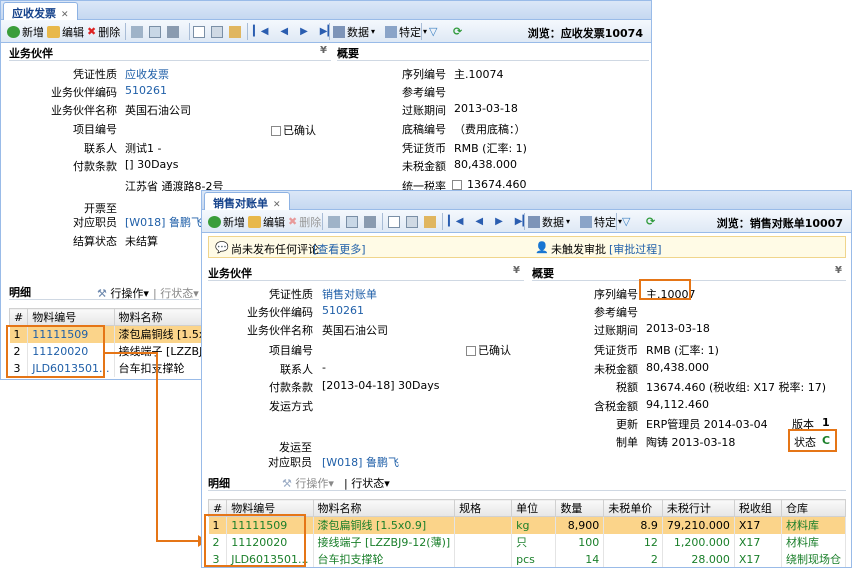 The height and width of the screenshot is (568, 852). I want to click on statement-tab: 销售对账单 ✕, so click(247, 201).